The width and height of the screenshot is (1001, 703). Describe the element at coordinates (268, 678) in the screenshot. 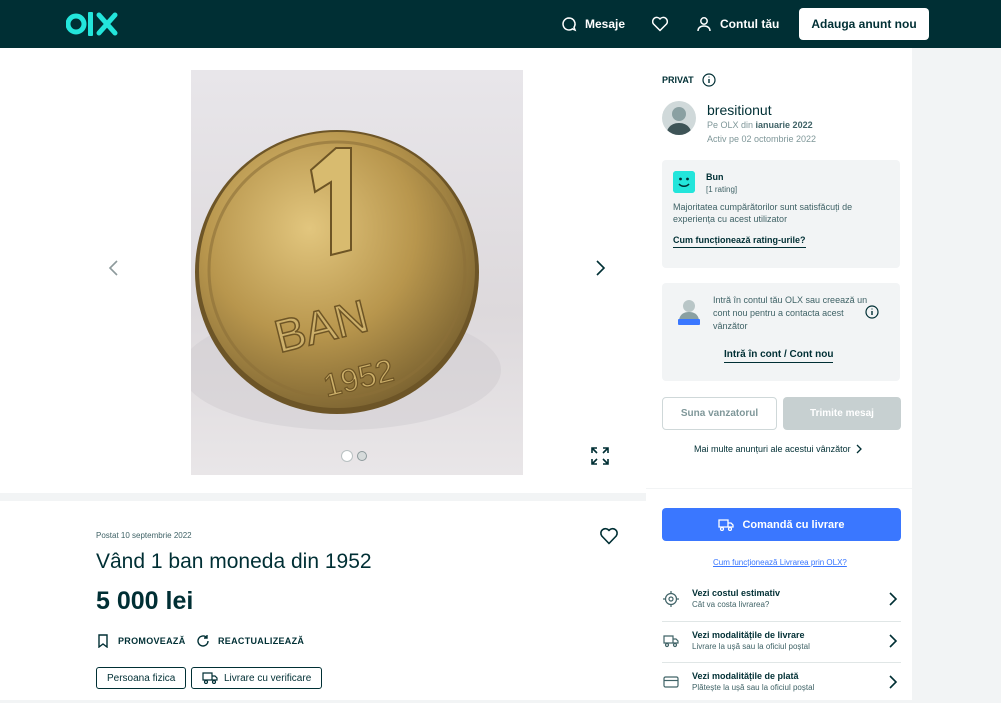

I see `tag-label: Livrare cu verificare` at that location.